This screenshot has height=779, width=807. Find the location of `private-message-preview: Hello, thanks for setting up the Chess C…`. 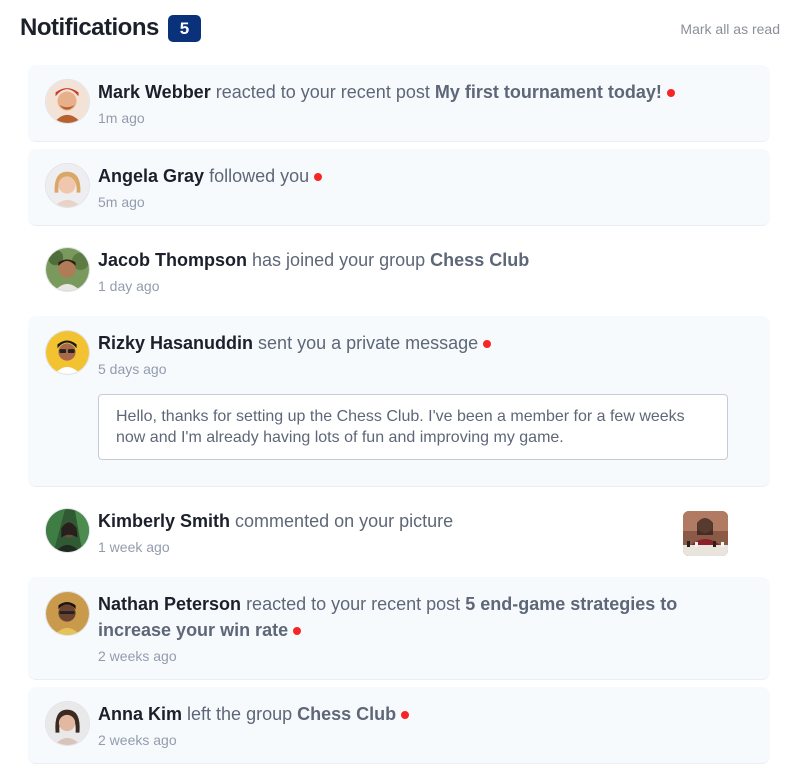

private-message-preview: Hello, thanks for setting up the Chess C… is located at coordinates (413, 427).